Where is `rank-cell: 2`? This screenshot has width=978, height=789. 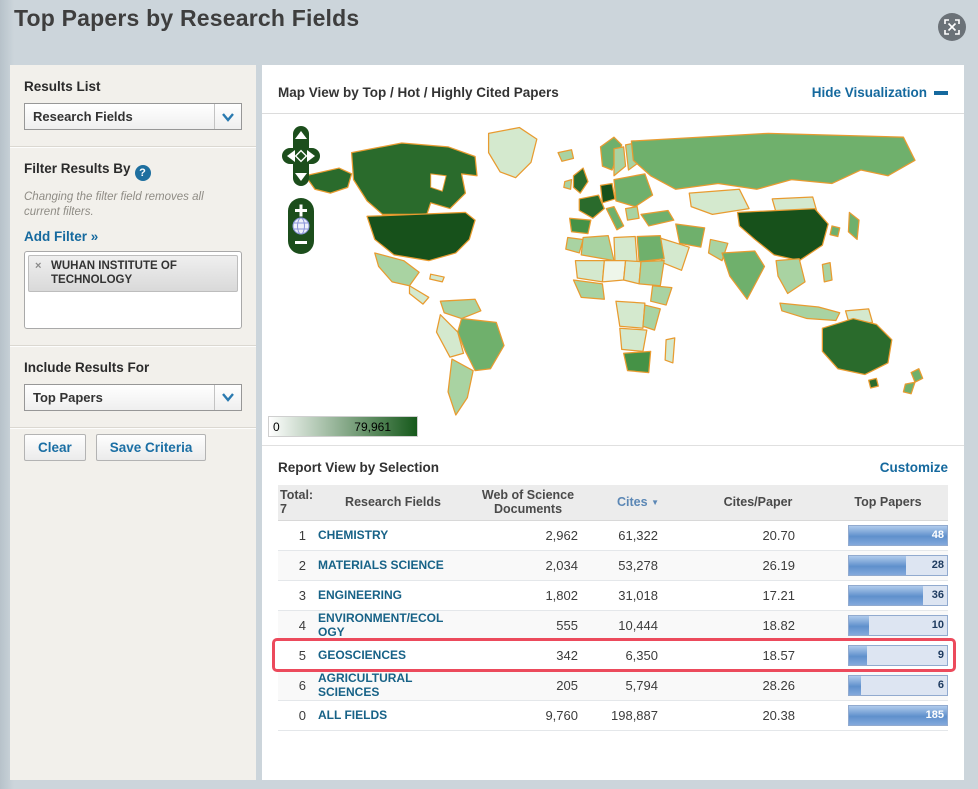
rank-cell: 2 is located at coordinates (302, 565).